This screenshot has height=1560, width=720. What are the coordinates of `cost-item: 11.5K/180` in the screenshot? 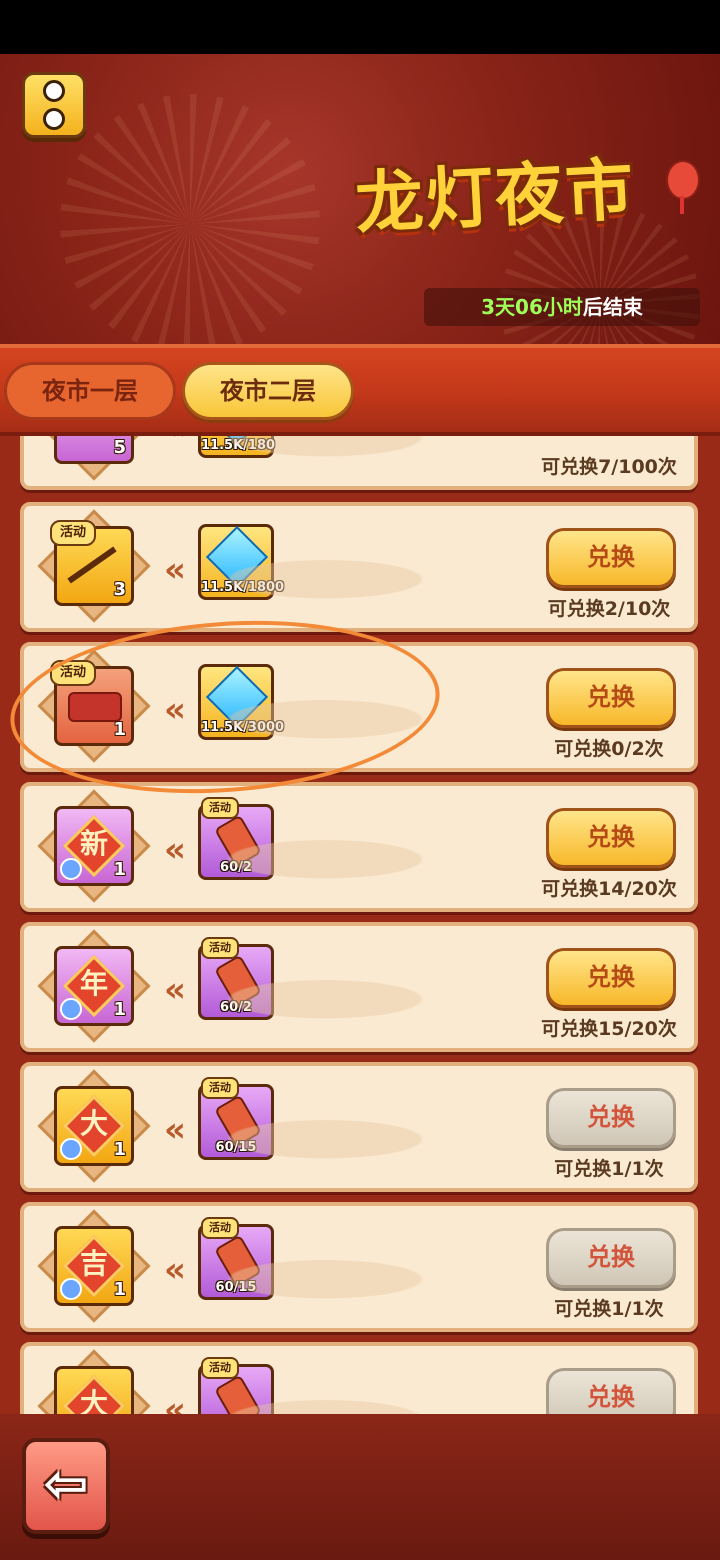 It's located at (237, 447).